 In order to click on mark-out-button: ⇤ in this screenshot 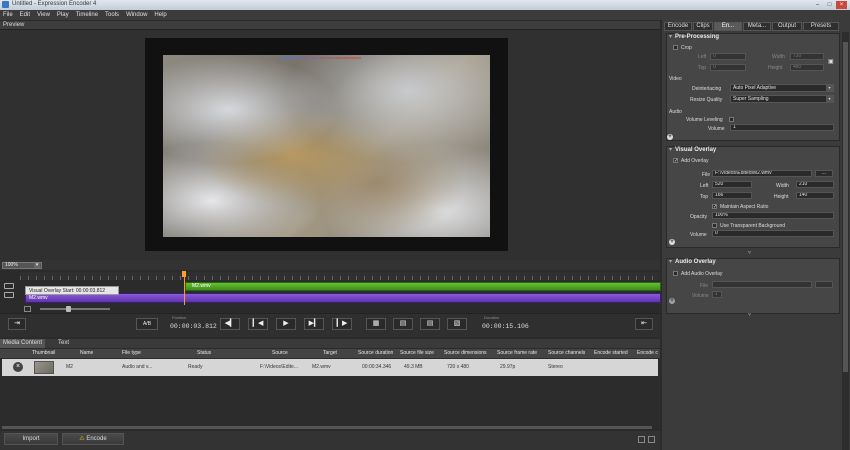, I will do `click(644, 324)`.